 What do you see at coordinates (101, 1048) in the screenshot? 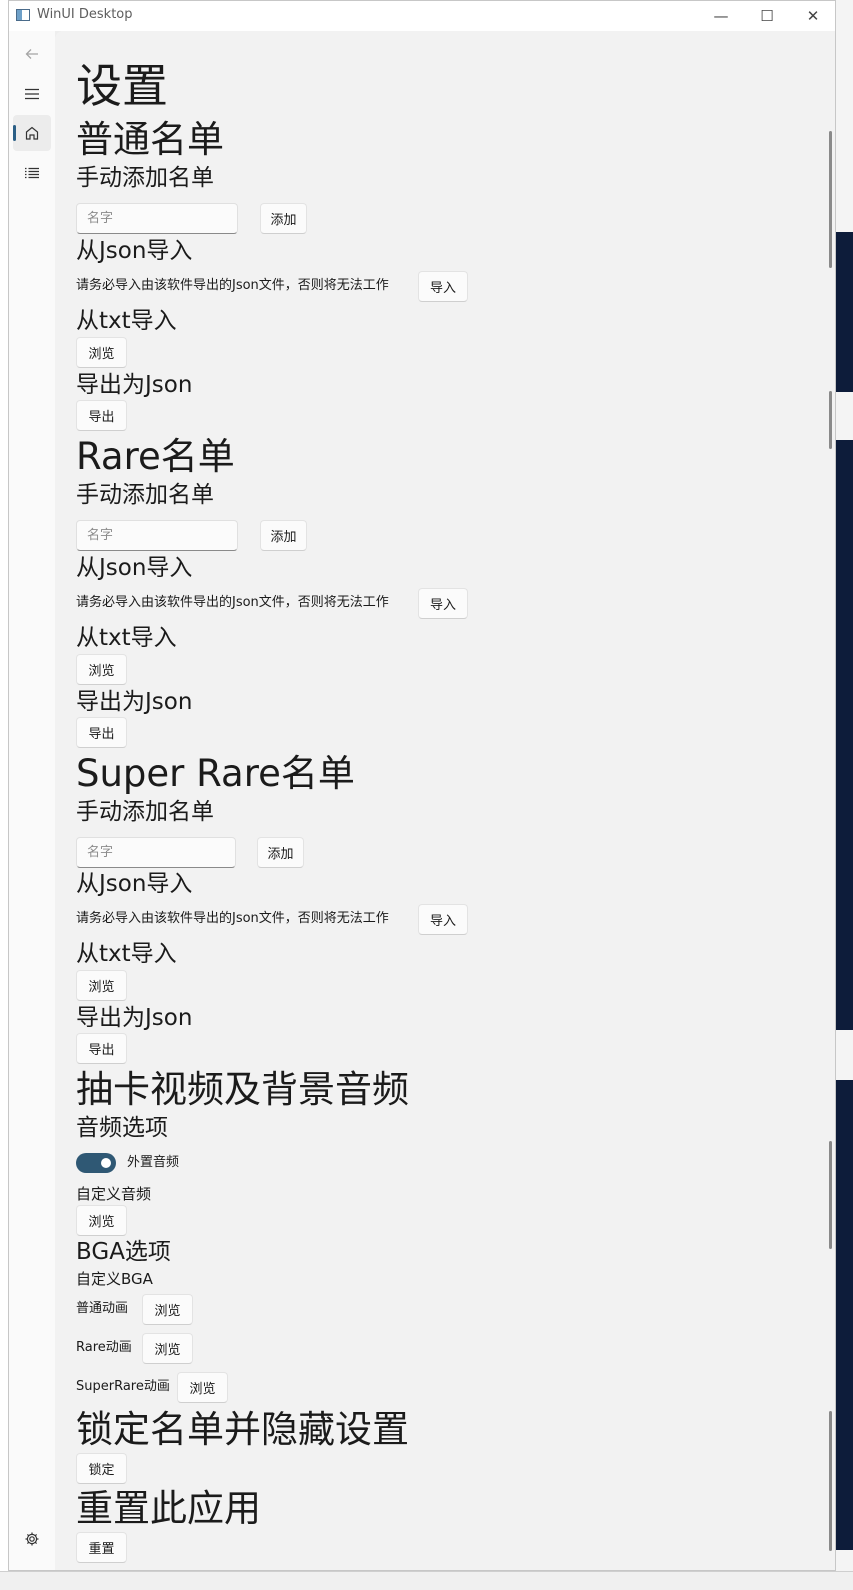
I see `super-rare-export-button: 导出` at bounding box center [101, 1048].